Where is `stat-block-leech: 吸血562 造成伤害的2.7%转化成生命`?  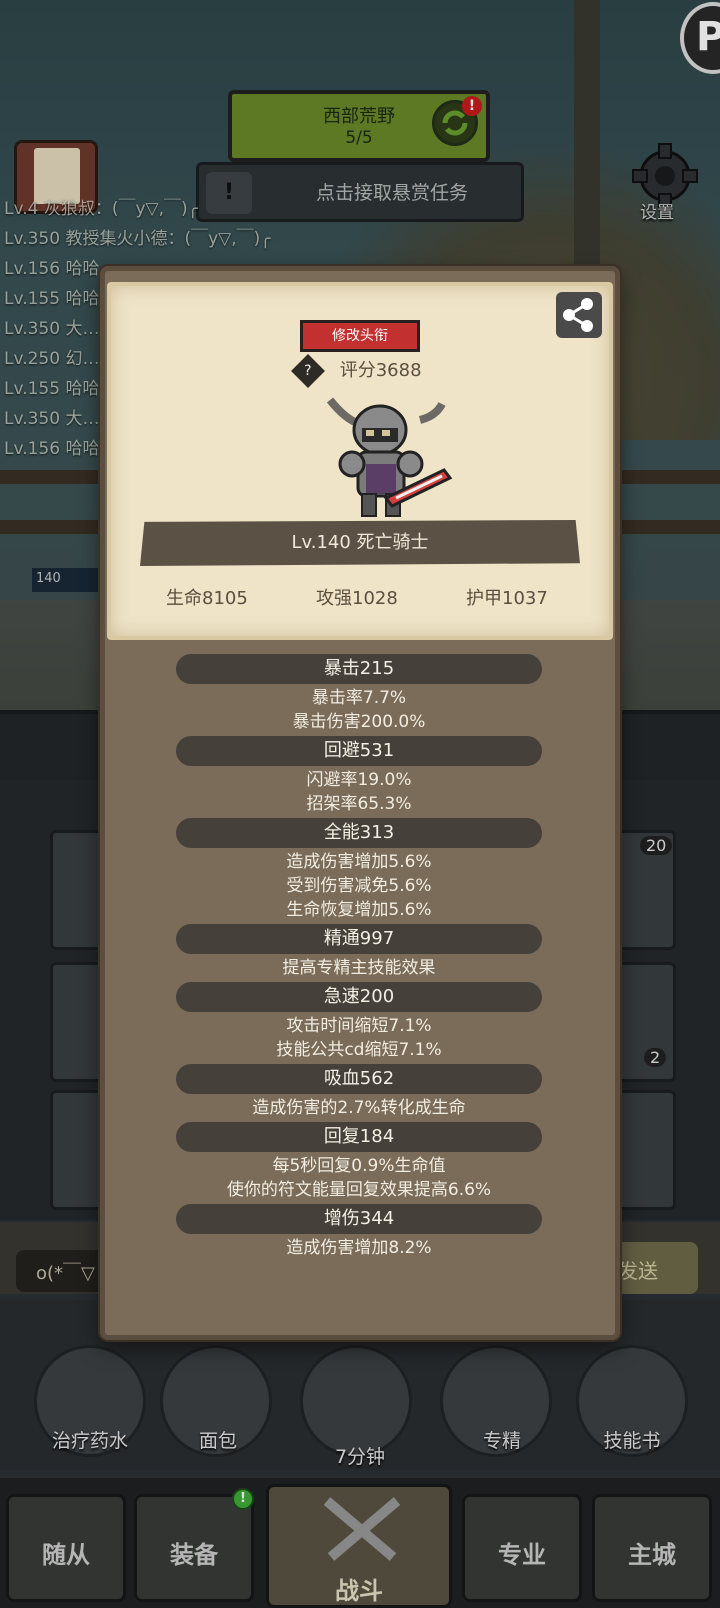
stat-block-leech: 吸血562 造成伤害的2.7%转化成生命 is located at coordinates (359, 1092).